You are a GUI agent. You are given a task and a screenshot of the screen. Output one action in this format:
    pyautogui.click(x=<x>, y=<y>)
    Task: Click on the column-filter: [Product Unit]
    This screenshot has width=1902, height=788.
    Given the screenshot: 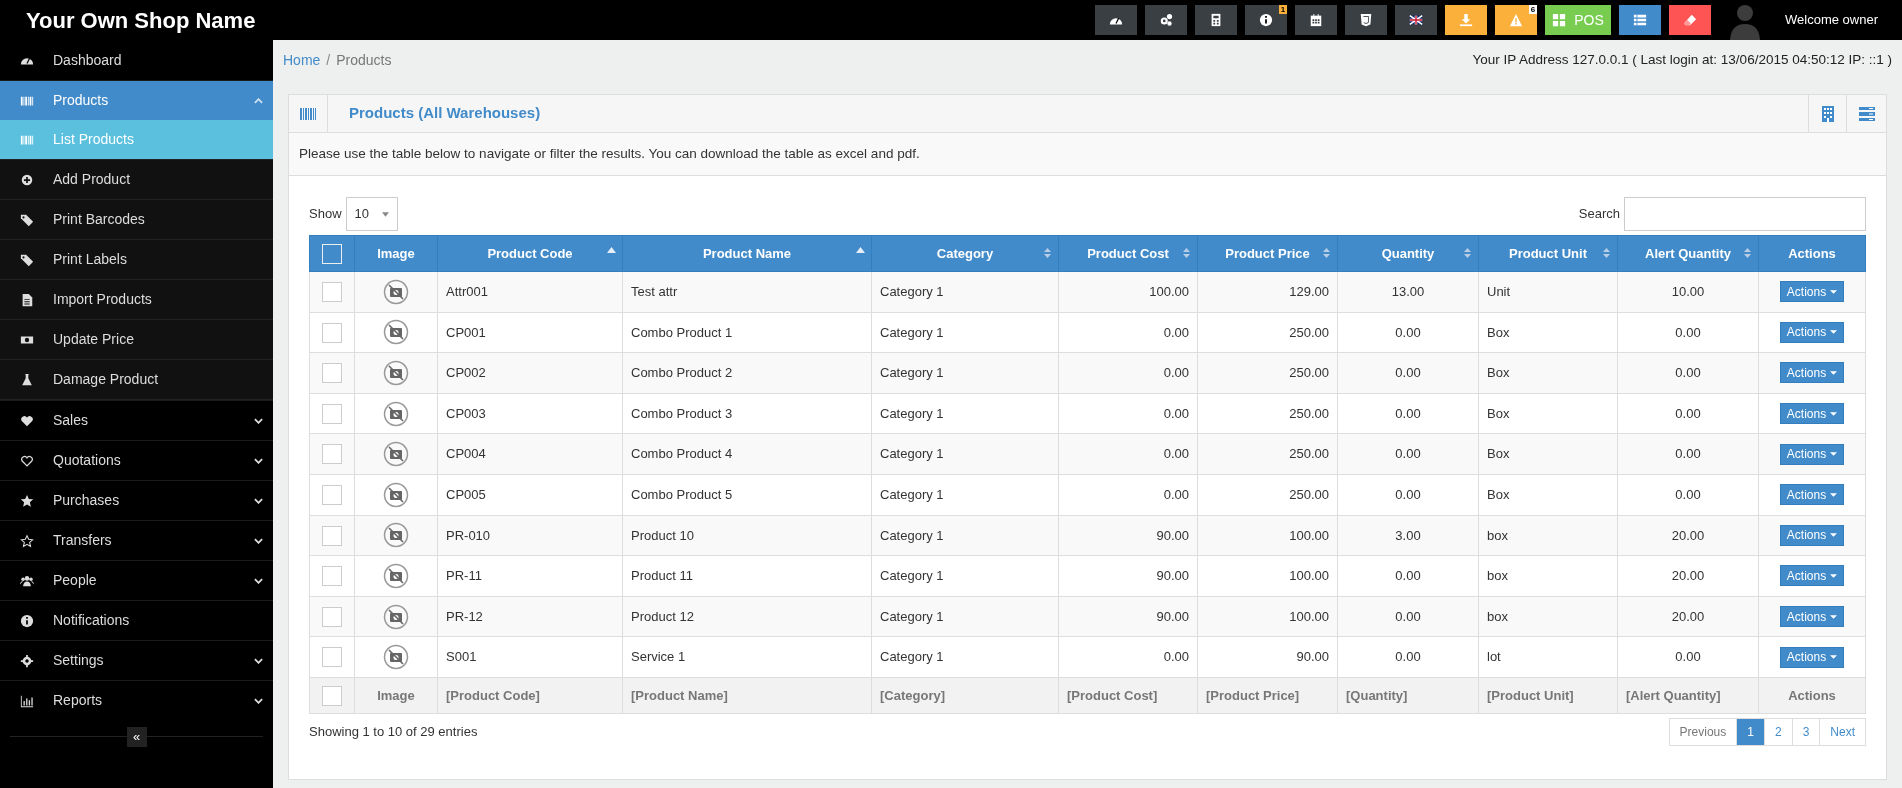 What is the action you would take?
    pyautogui.click(x=1548, y=695)
    